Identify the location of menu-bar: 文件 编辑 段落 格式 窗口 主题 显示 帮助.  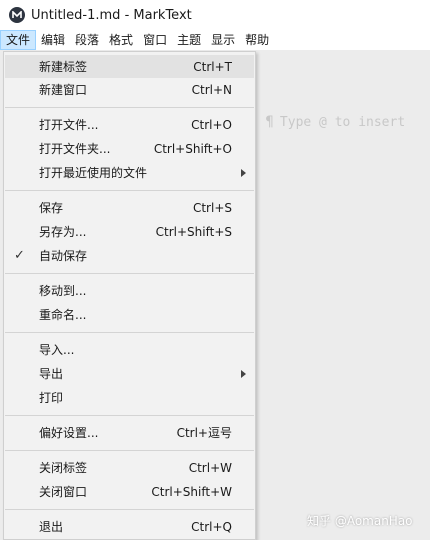
(215, 40).